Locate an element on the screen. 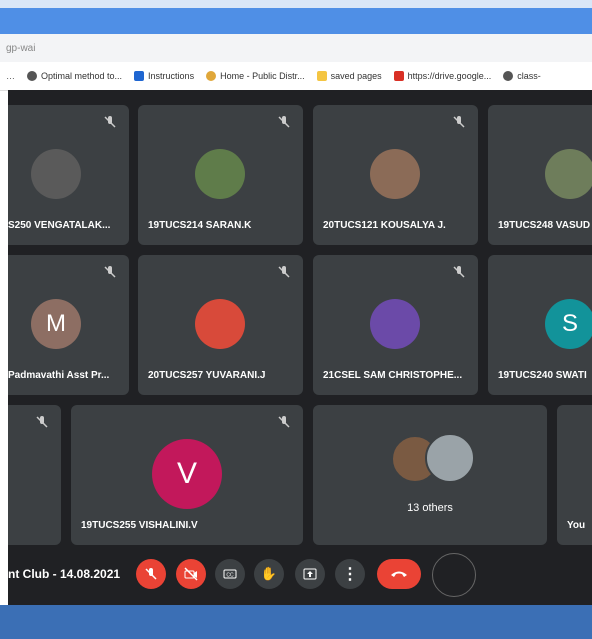  participant-name: You is located at coordinates (576, 525).